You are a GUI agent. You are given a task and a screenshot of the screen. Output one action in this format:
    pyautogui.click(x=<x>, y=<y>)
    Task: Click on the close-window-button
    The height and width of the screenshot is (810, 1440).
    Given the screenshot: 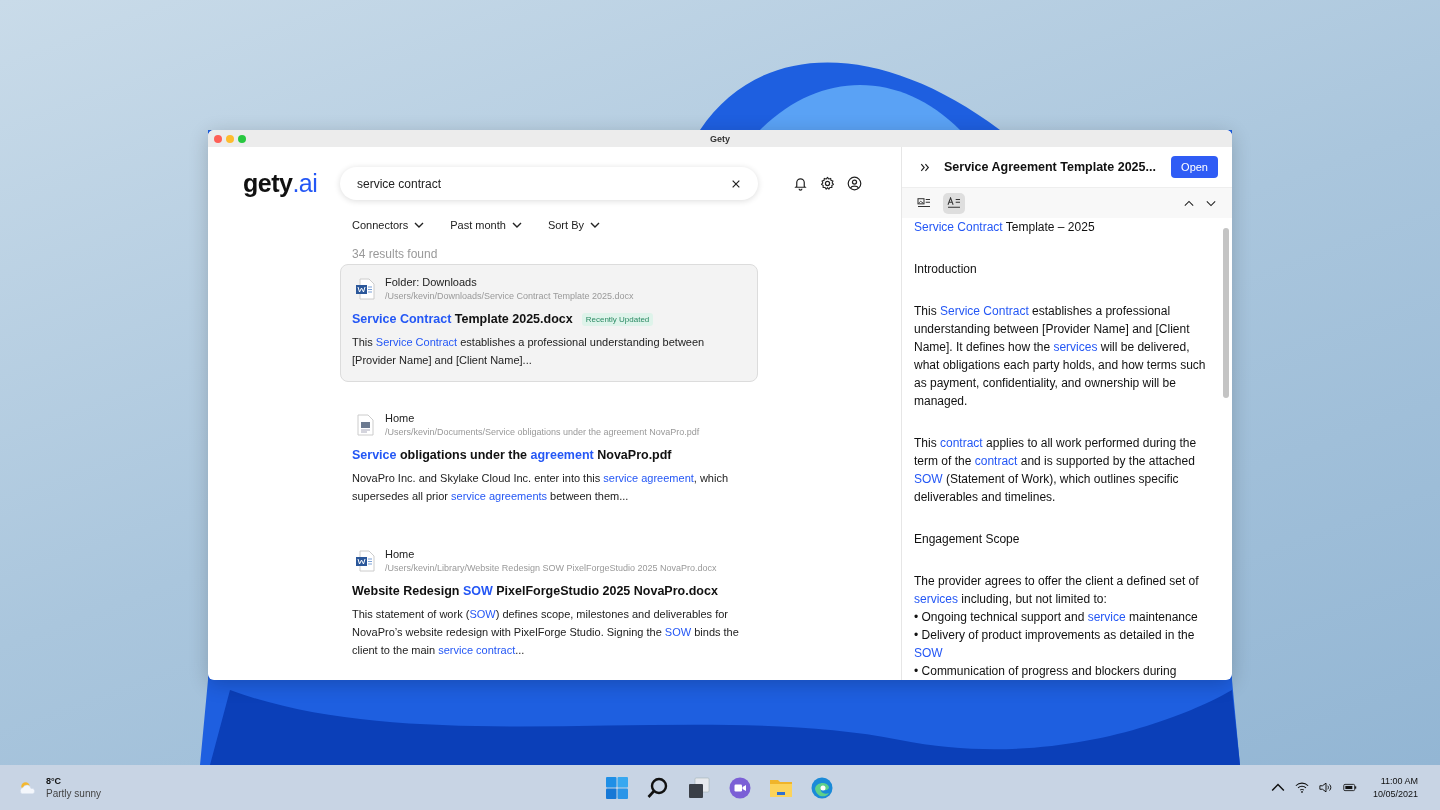 What is the action you would take?
    pyautogui.click(x=218, y=138)
    